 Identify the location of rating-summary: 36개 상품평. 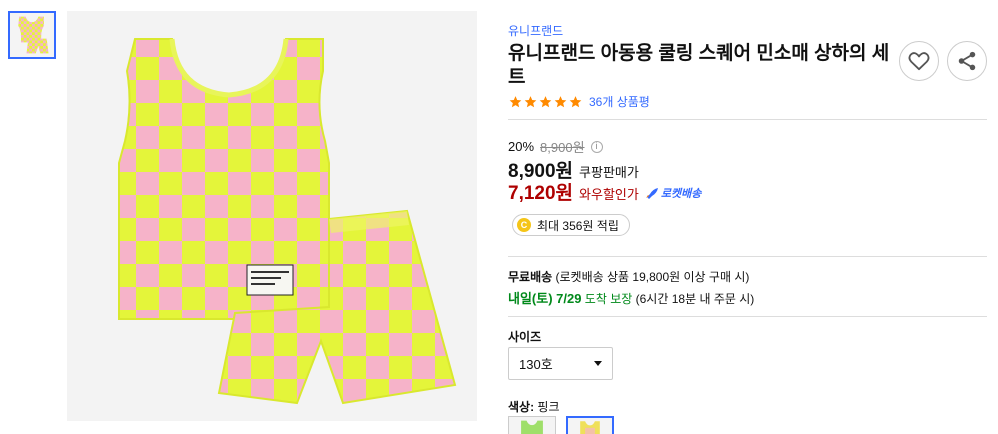
(579, 101).